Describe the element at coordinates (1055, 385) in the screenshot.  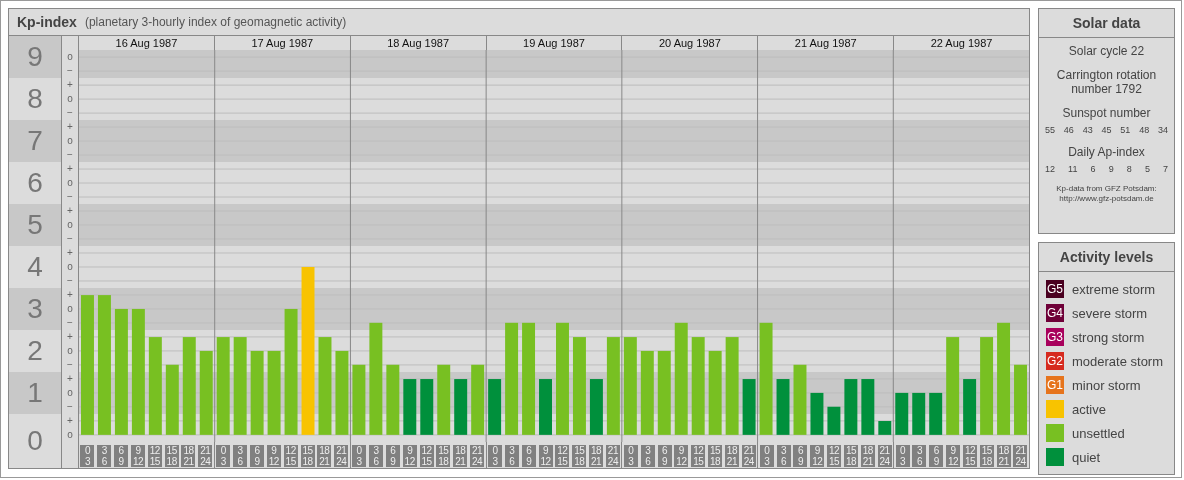
I see `storm-badge: G1` at that location.